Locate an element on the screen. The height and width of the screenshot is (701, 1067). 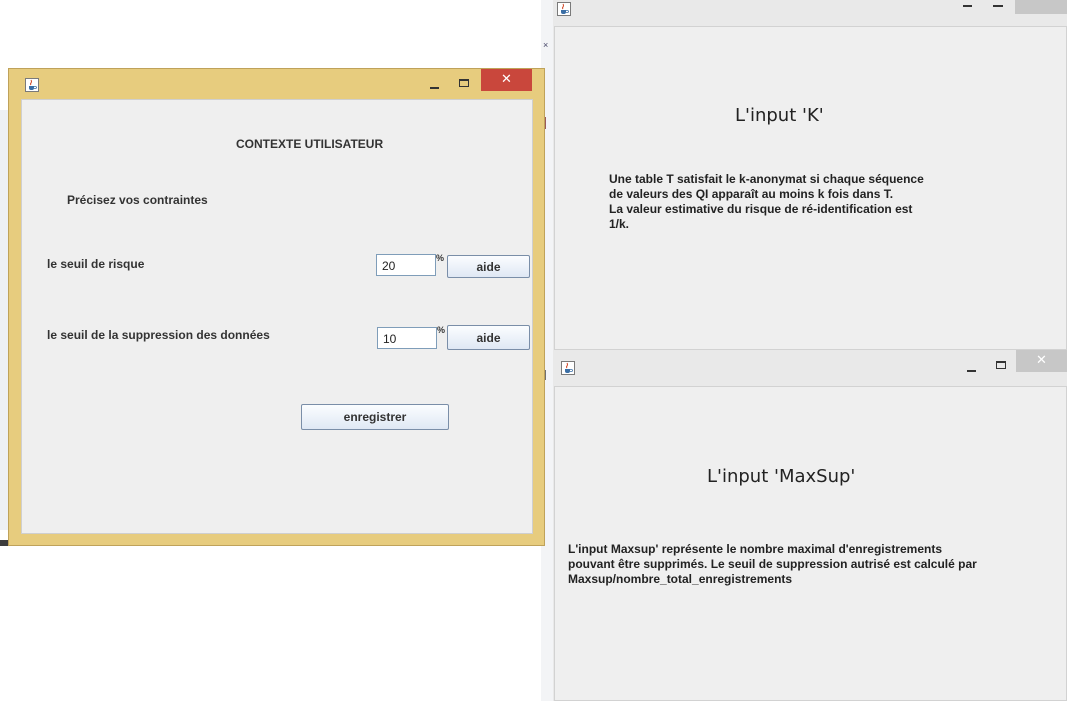
risk-threshold-input is located at coordinates (406, 265).